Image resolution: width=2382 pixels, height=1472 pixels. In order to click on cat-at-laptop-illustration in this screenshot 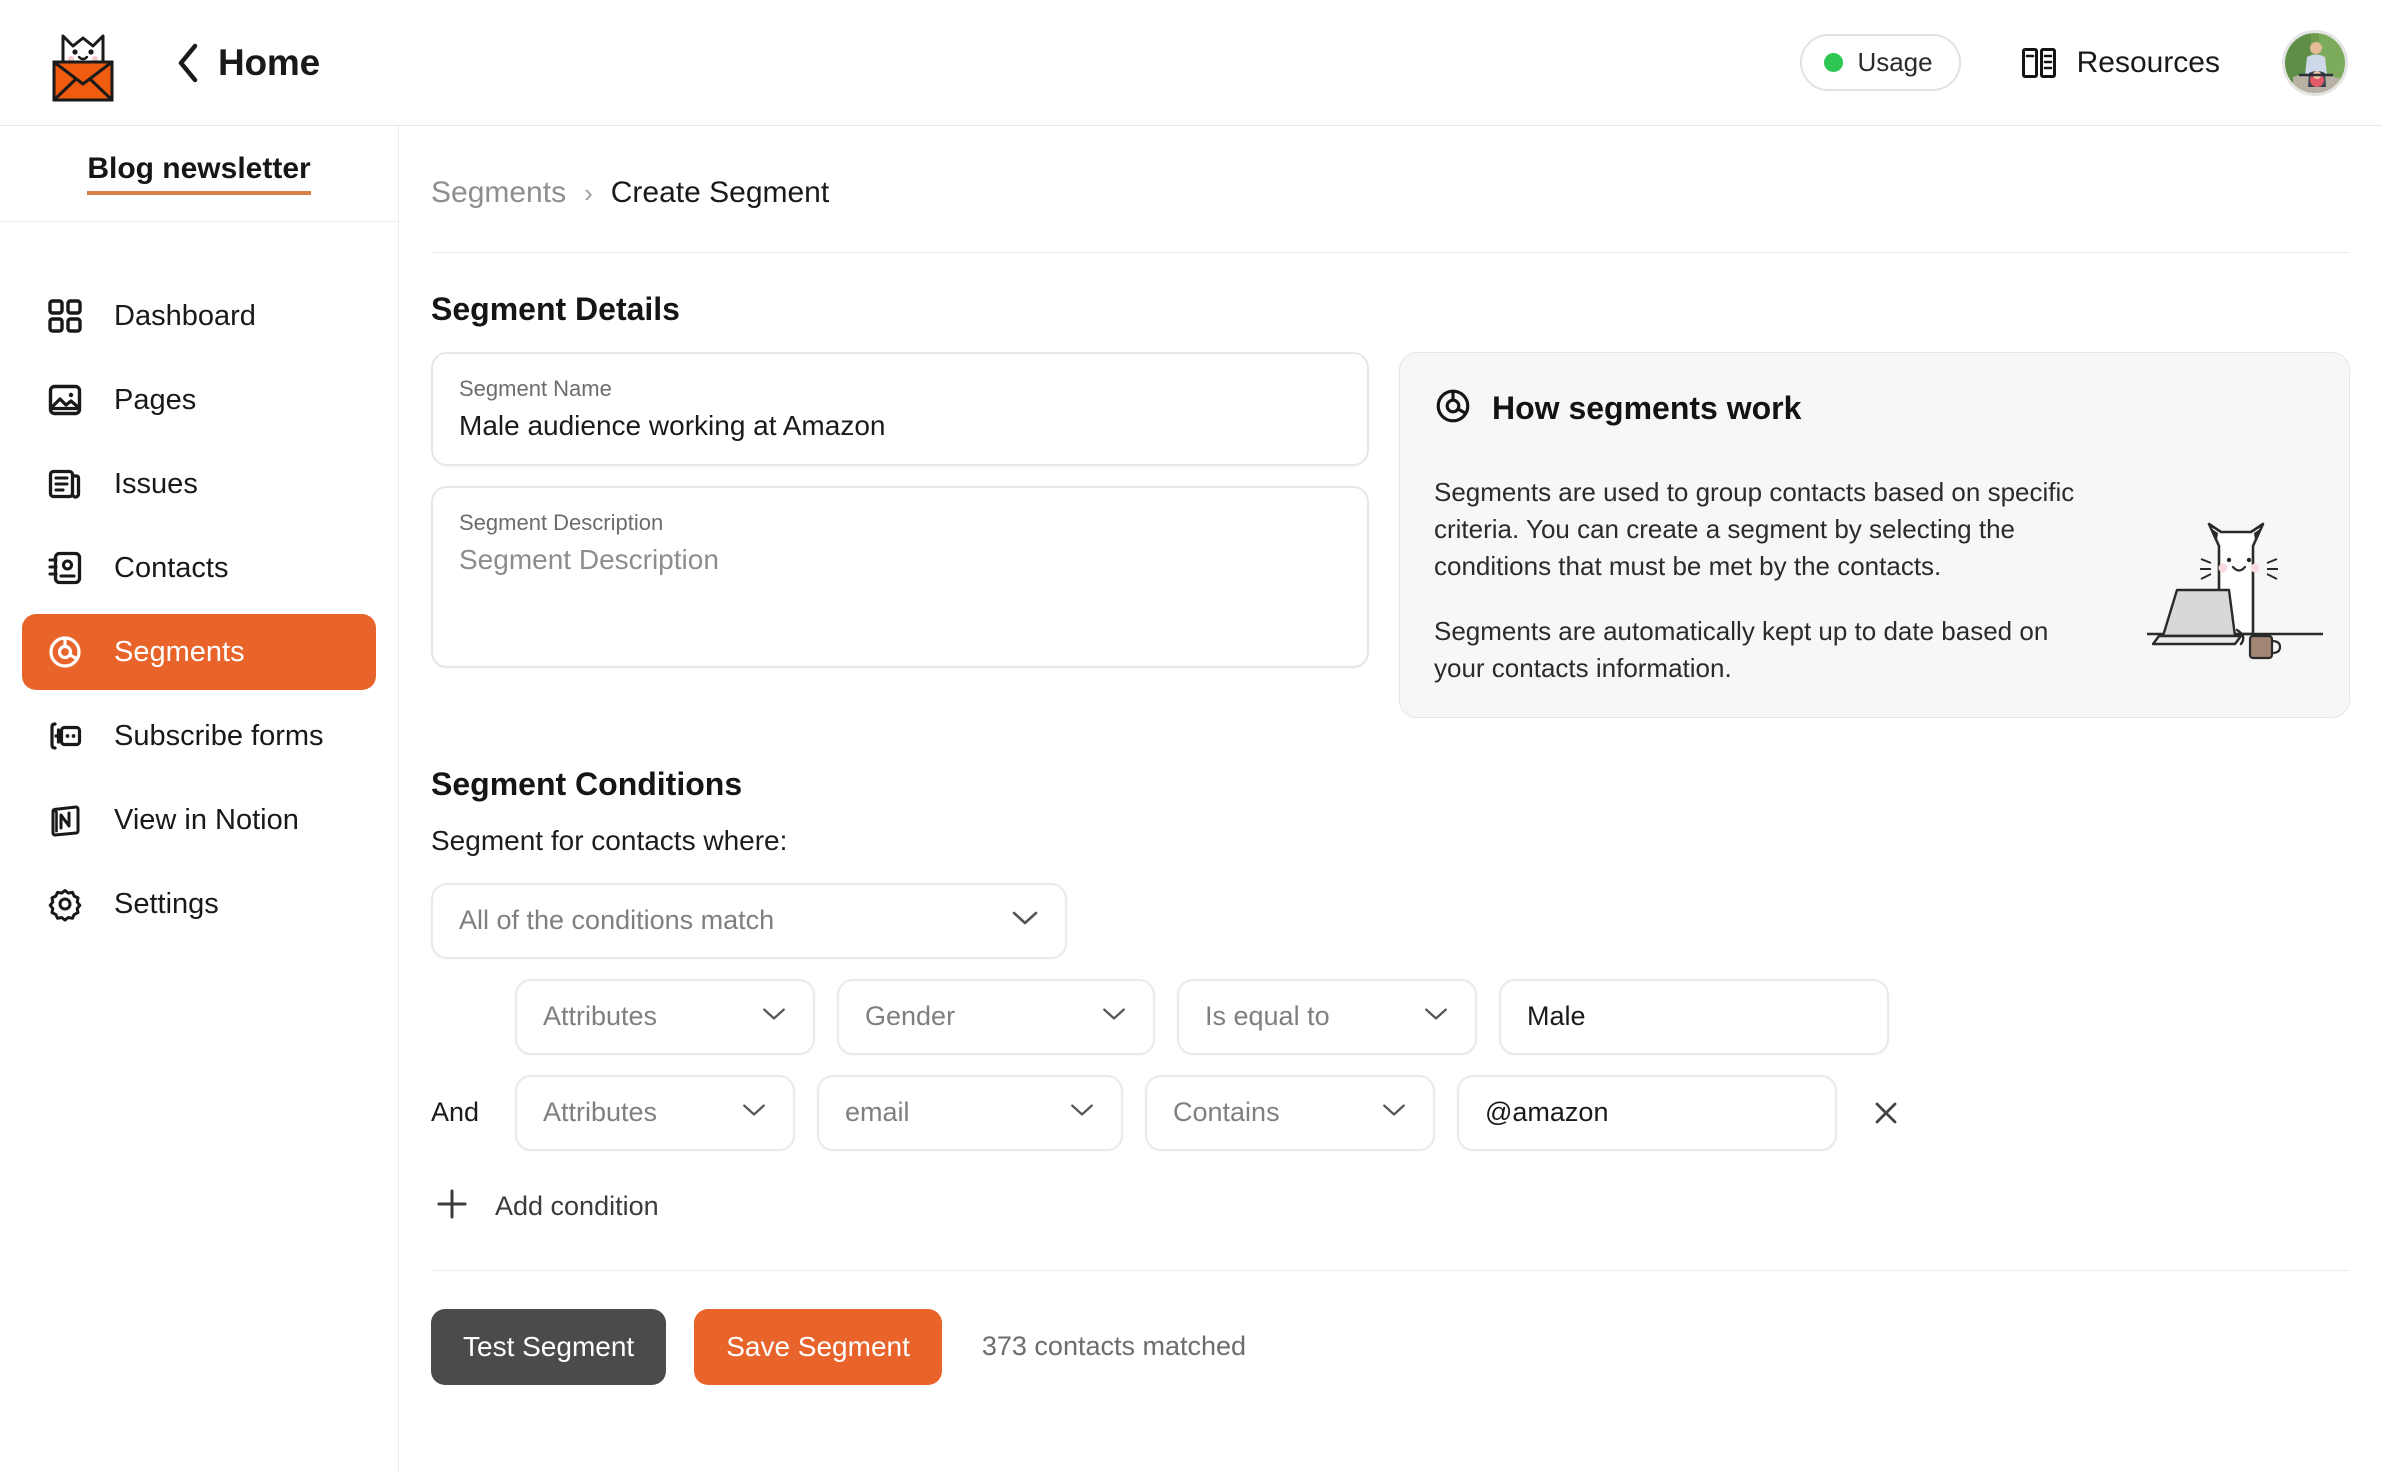, I will do `click(2233, 576)`.